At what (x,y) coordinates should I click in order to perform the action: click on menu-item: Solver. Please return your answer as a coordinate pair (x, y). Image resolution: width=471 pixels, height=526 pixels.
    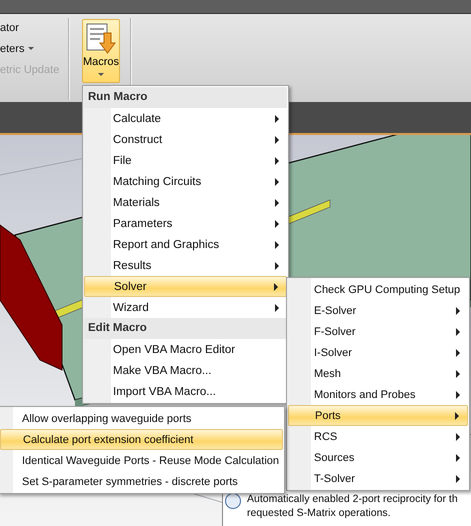
    Looking at the image, I should click on (185, 286).